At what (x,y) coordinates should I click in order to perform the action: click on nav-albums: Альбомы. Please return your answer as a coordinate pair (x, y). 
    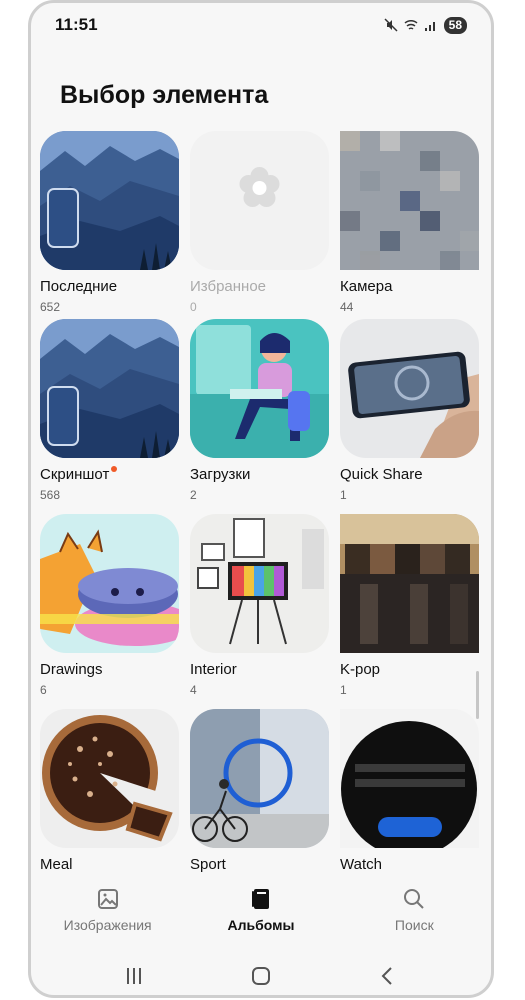
    Looking at the image, I should click on (261, 913).